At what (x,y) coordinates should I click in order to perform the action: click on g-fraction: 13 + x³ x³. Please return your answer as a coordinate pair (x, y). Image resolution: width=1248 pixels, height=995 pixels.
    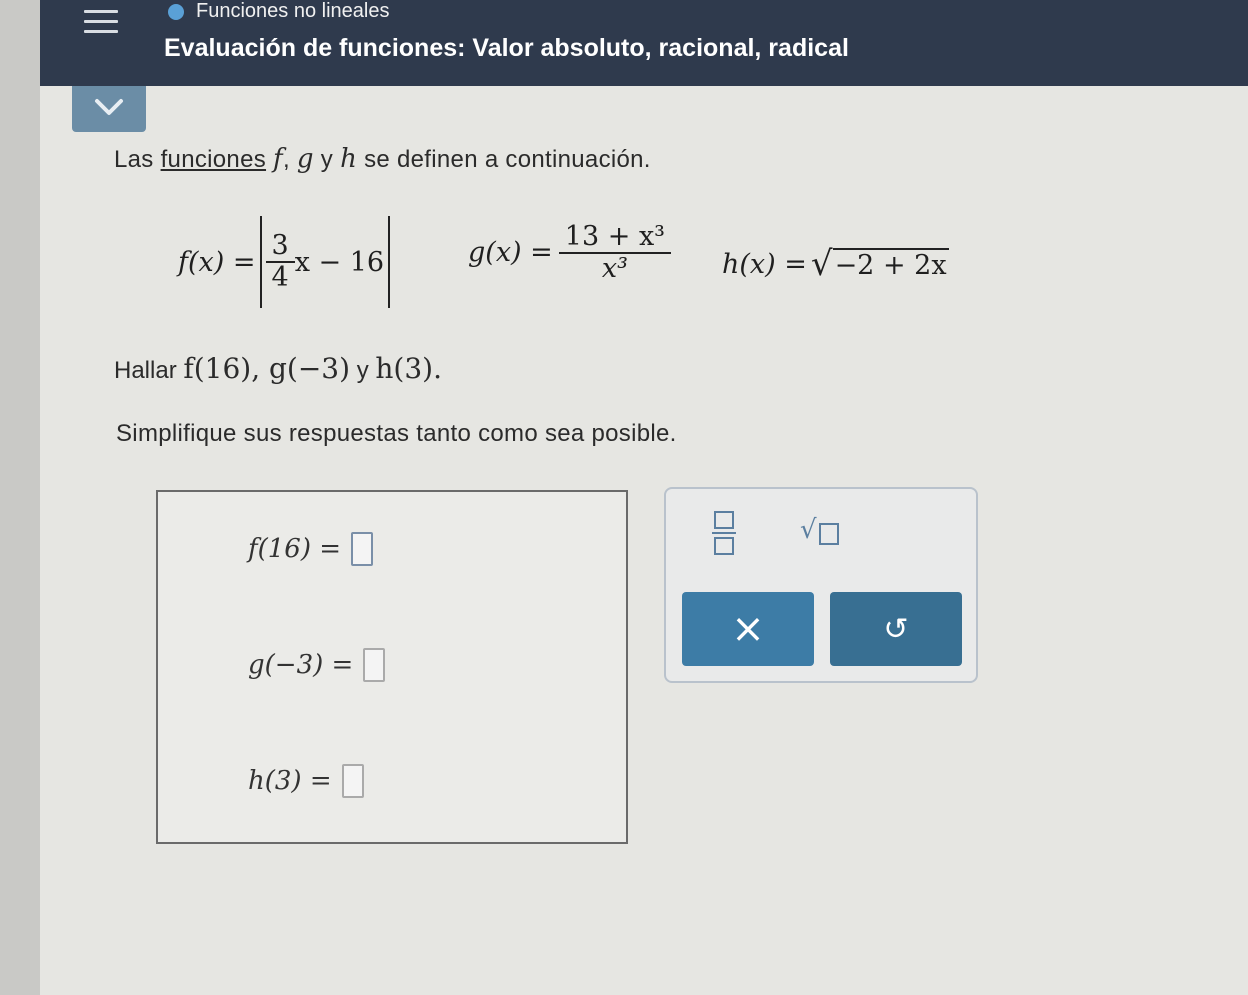
    Looking at the image, I should click on (614, 253).